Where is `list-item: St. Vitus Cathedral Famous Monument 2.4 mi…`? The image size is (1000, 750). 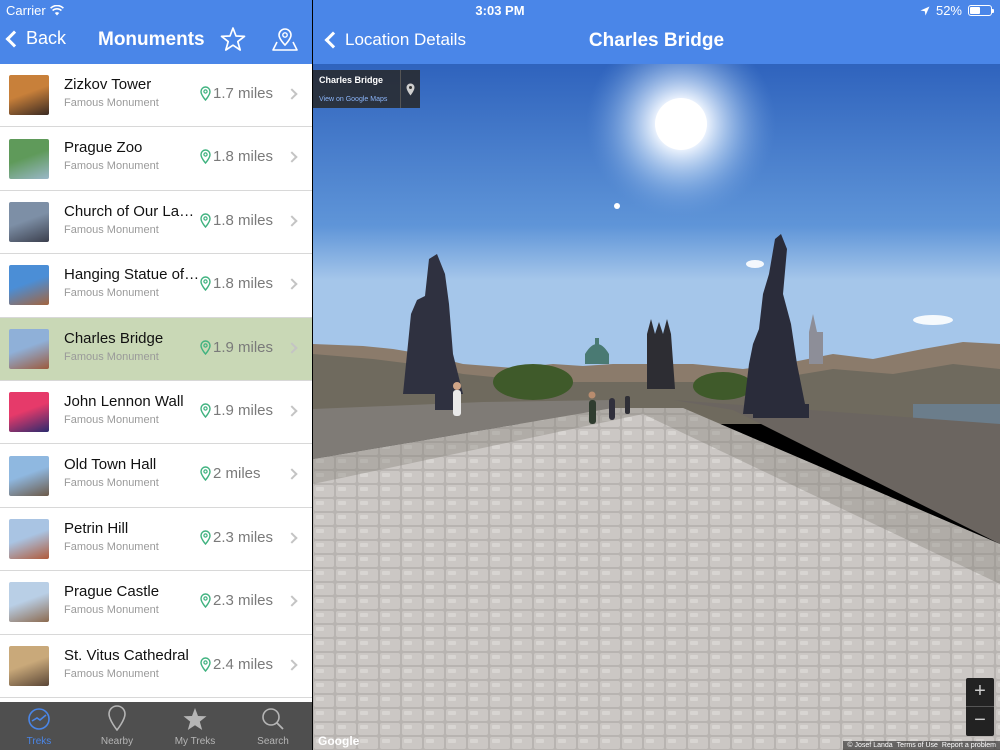 list-item: St. Vitus Cathedral Famous Monument 2.4 mi… is located at coordinates (156, 666).